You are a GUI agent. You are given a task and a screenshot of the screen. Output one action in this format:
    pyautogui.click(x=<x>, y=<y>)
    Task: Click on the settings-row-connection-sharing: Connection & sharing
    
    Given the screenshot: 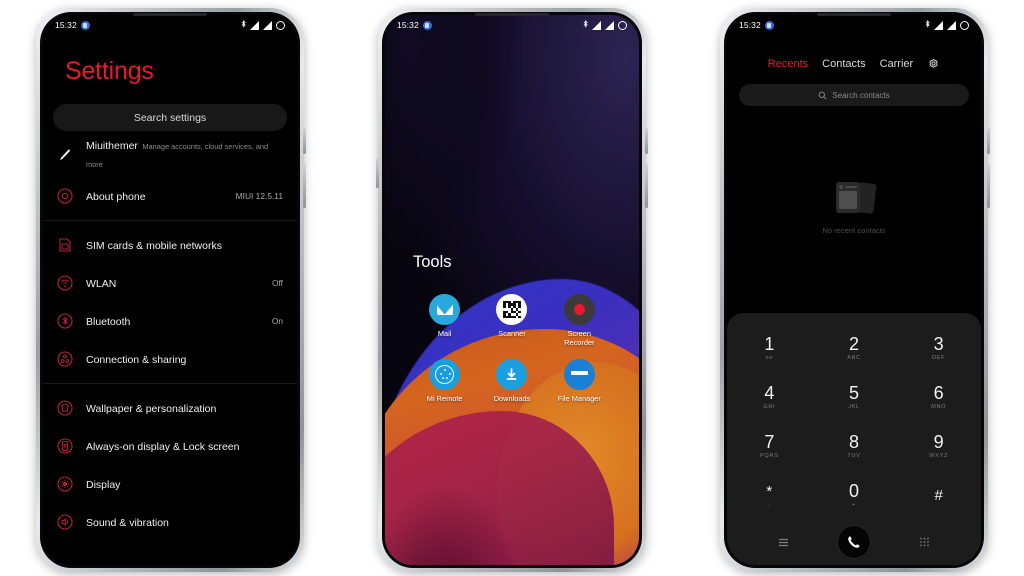 What is the action you would take?
    pyautogui.click(x=170, y=359)
    